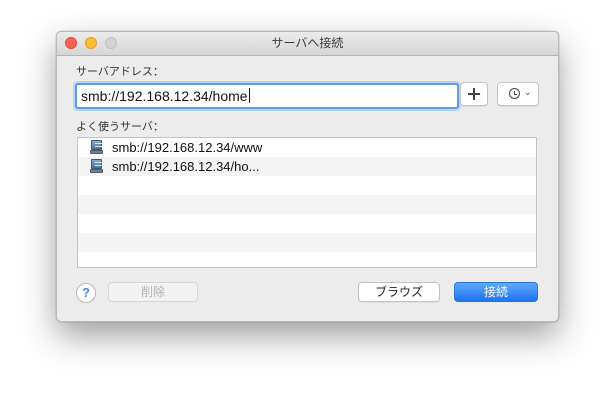 Image resolution: width=613 pixels, height=401 pixels. I want to click on list-item-label: smb://192.168.12.34/www, so click(187, 147).